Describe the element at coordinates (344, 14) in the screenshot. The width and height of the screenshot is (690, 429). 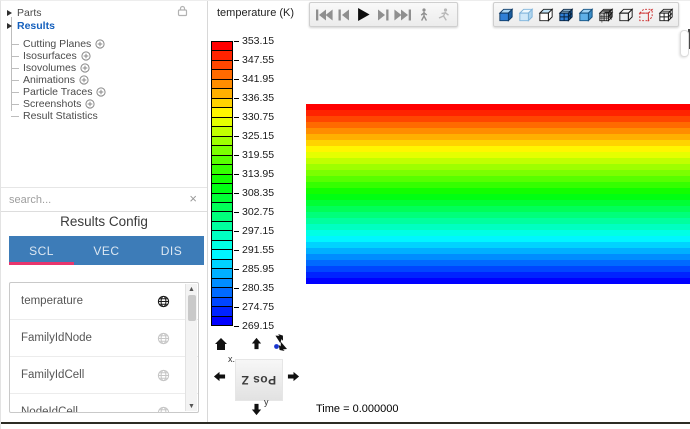
I see `step-back-button` at that location.